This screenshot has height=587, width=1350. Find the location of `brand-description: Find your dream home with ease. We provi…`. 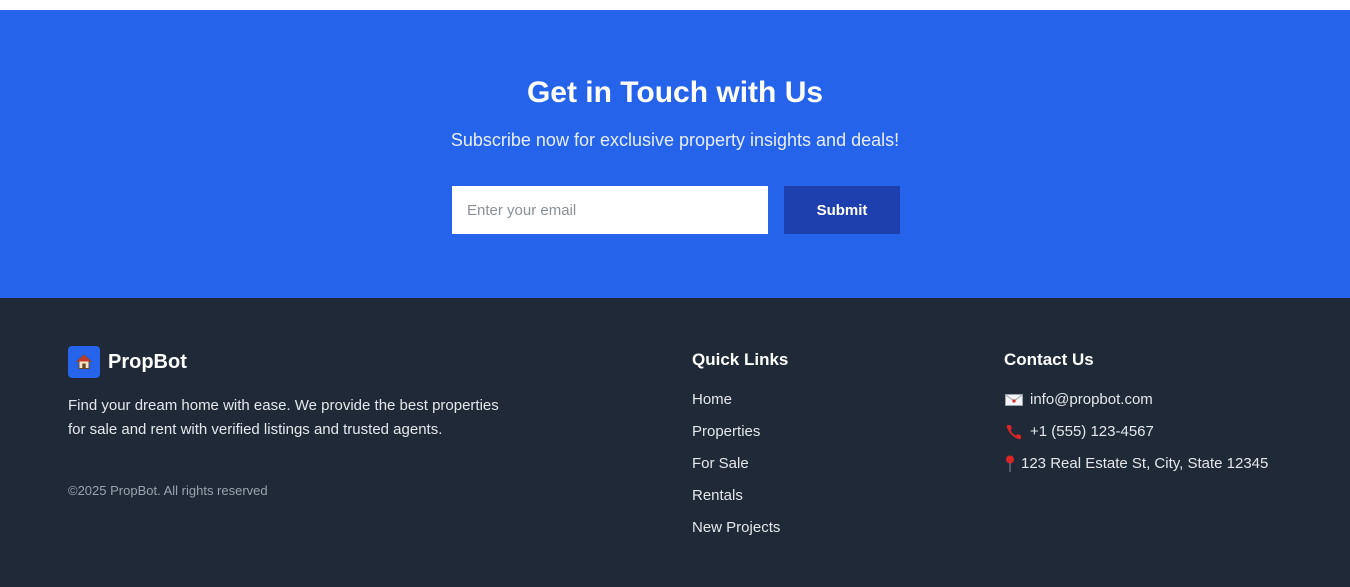

brand-description: Find your dream home with ease. We provi… is located at coordinates (283, 417).